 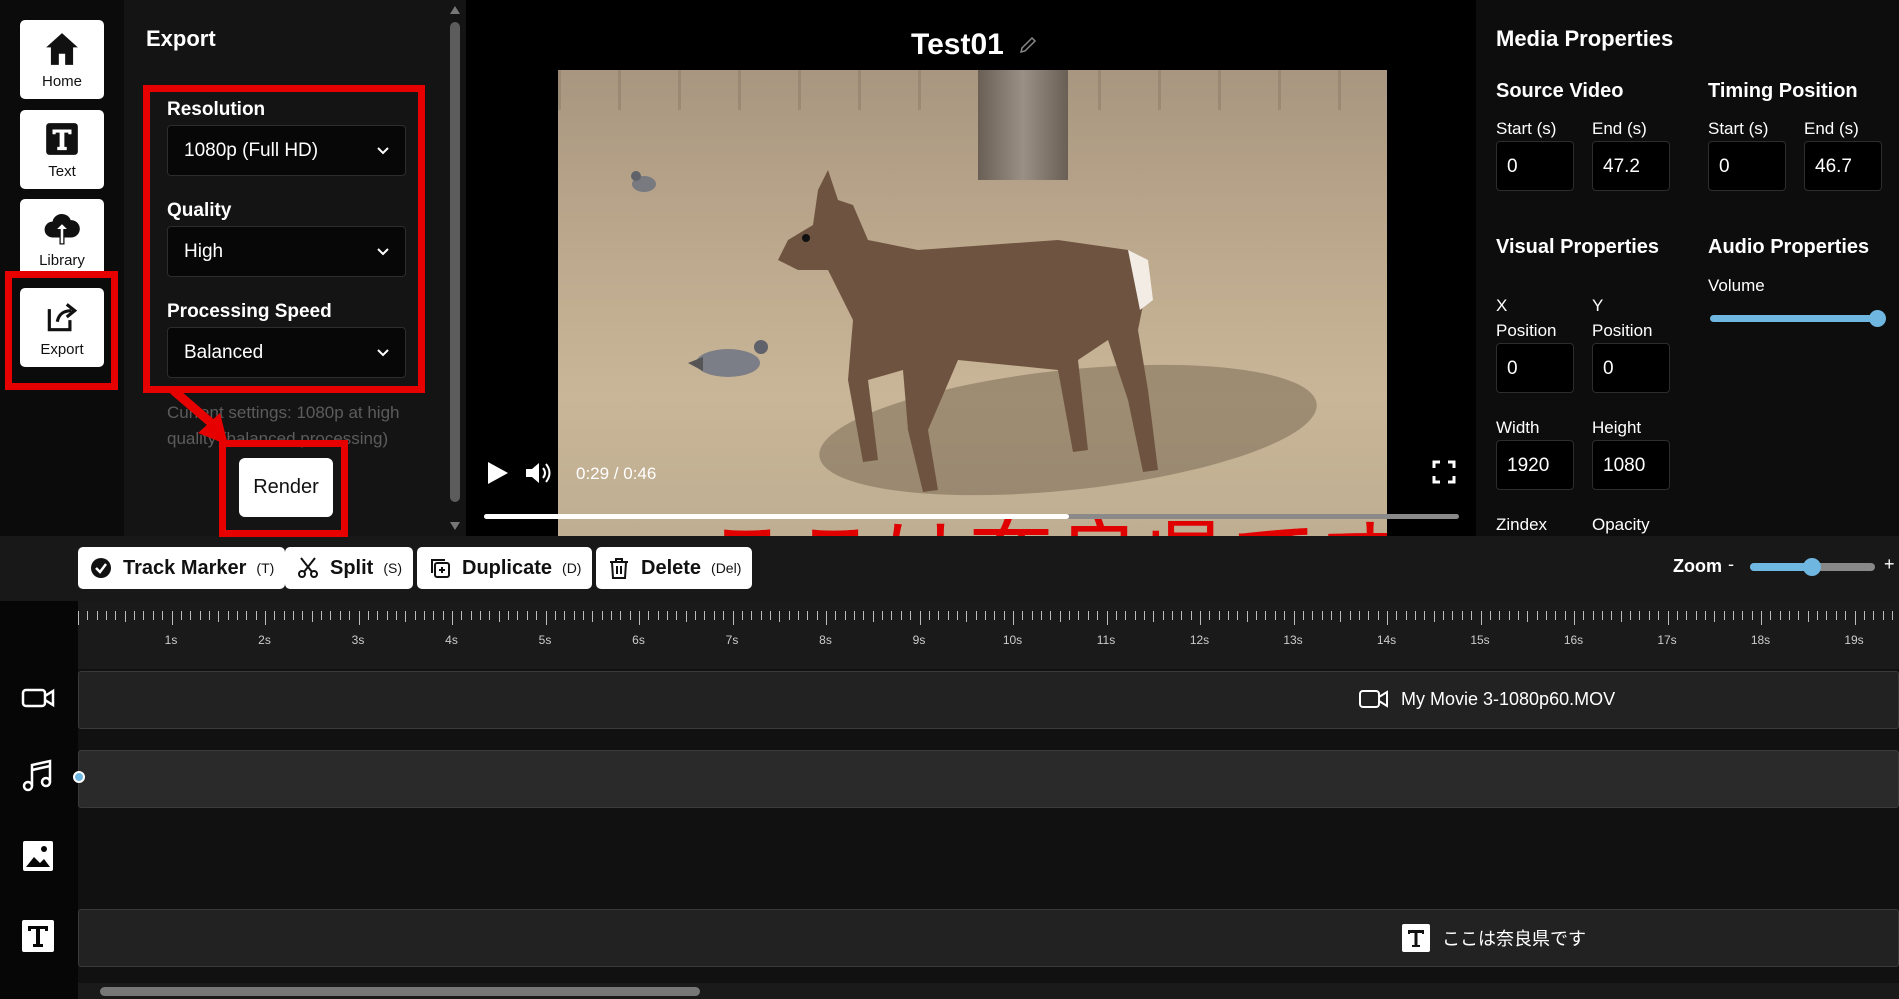 What do you see at coordinates (1631, 368) in the screenshot?
I see `y-position-field: 0` at bounding box center [1631, 368].